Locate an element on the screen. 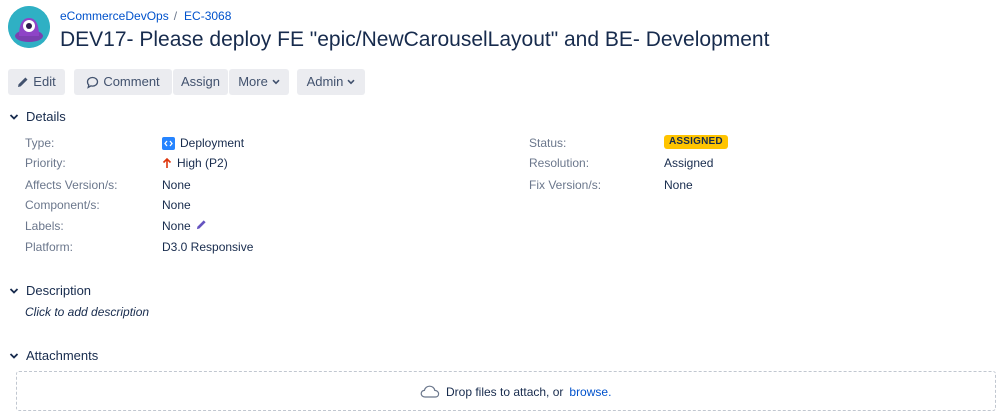 The width and height of the screenshot is (999, 411). attachments-section-toggle: Attachments is located at coordinates (53, 356).